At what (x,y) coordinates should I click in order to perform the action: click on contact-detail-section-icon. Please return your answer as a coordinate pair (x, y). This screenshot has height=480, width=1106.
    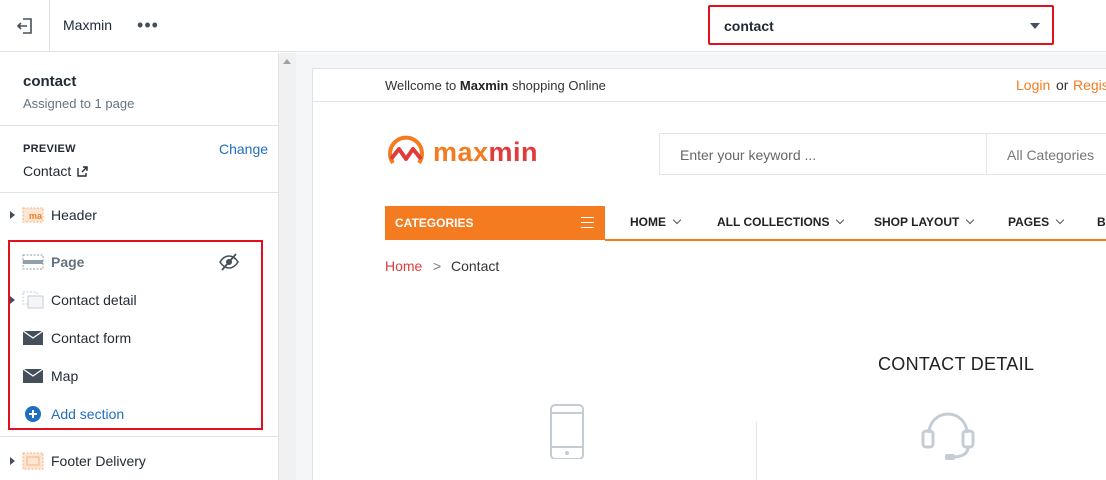
    Looking at the image, I should click on (33, 300).